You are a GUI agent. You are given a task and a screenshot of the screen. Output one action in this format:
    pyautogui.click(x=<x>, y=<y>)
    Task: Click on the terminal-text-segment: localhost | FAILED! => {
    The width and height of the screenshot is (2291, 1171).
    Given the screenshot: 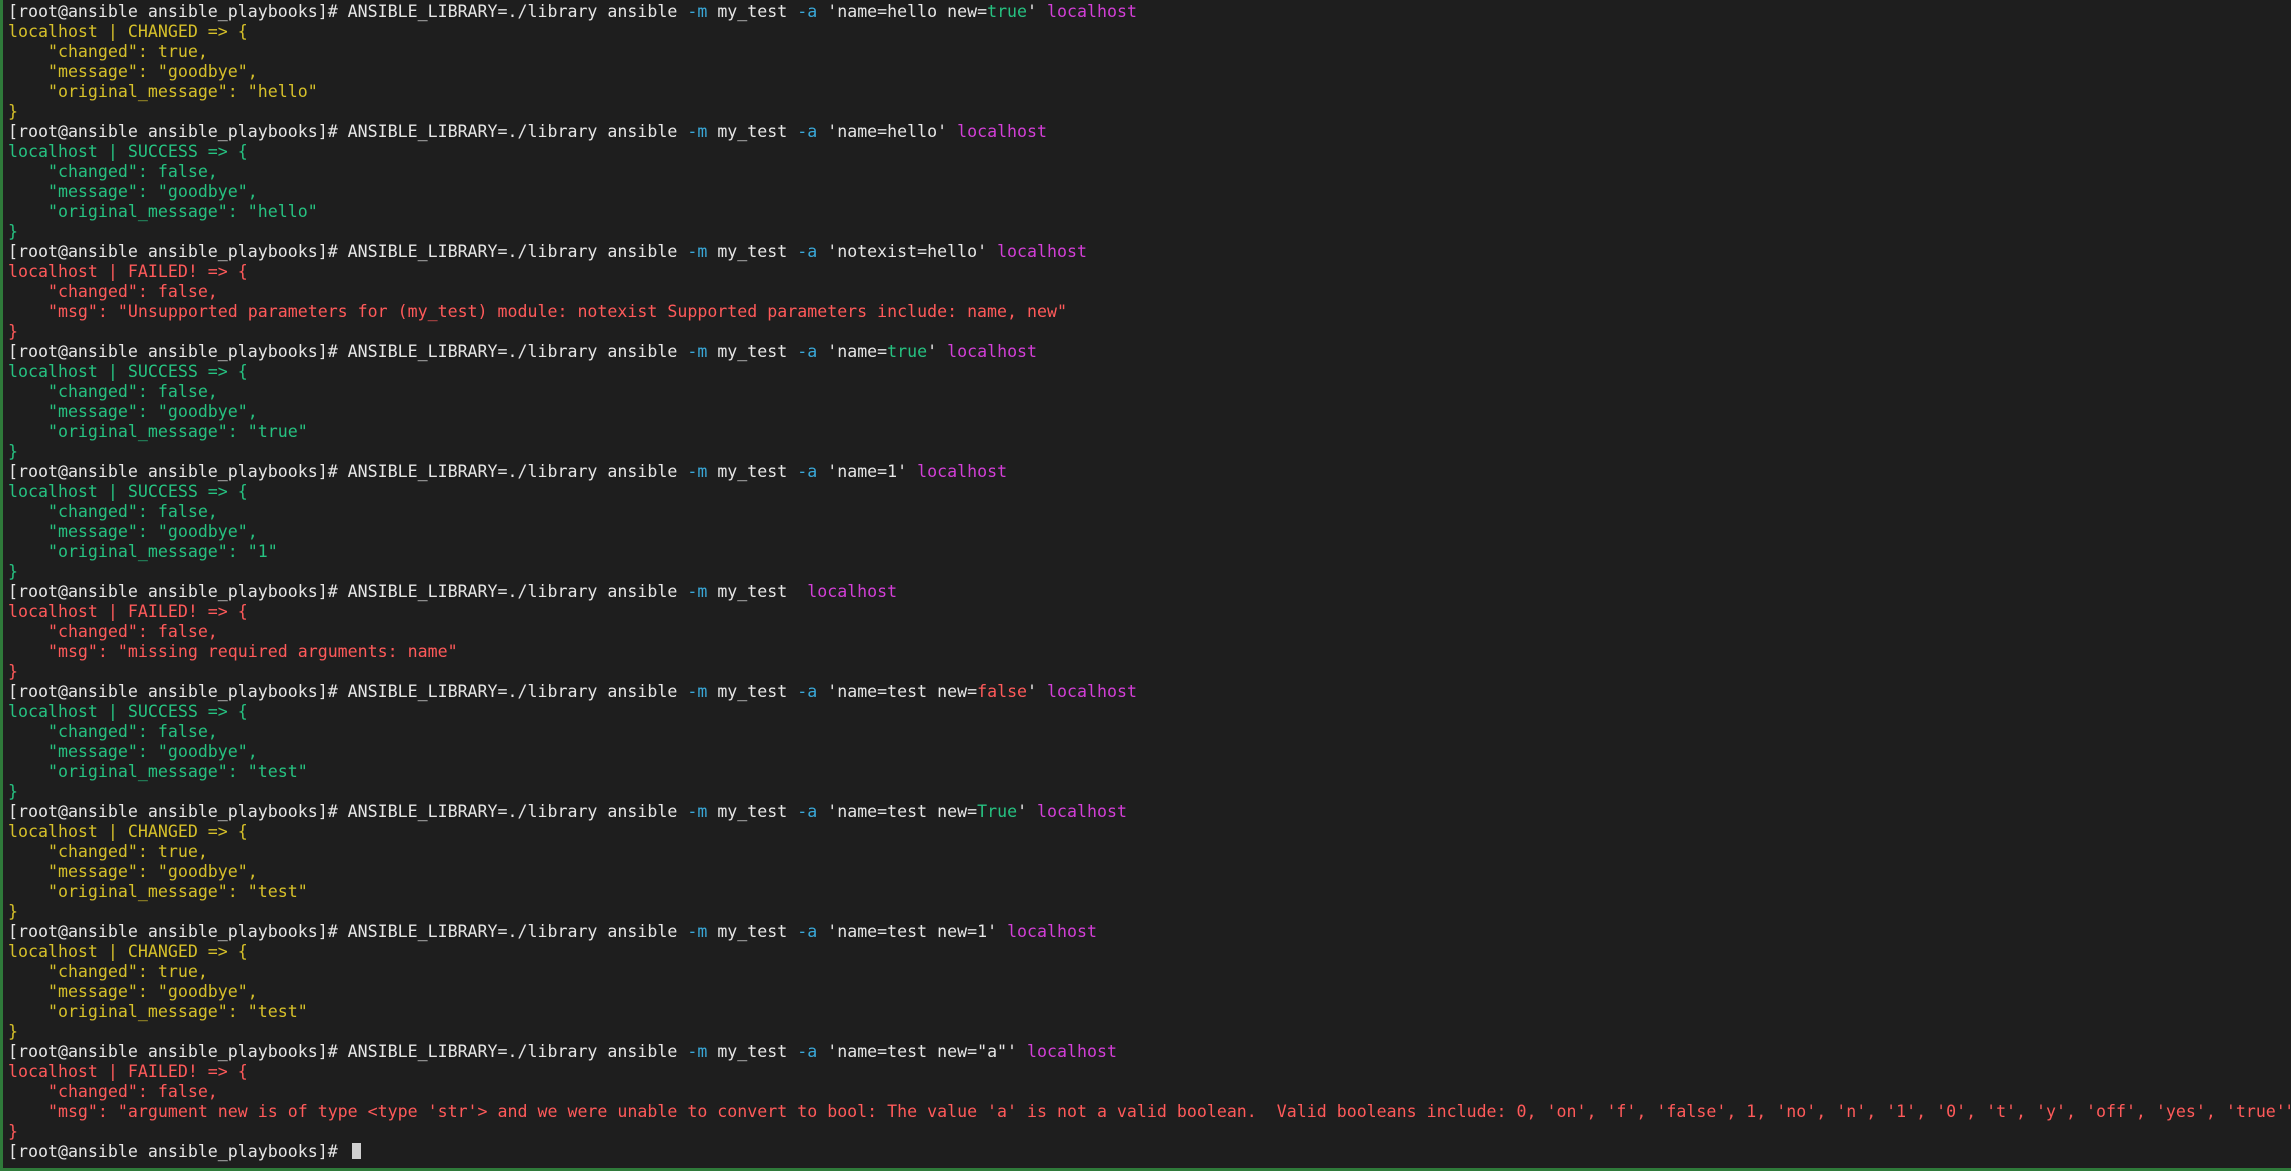 What is the action you would take?
    pyautogui.click(x=128, y=611)
    